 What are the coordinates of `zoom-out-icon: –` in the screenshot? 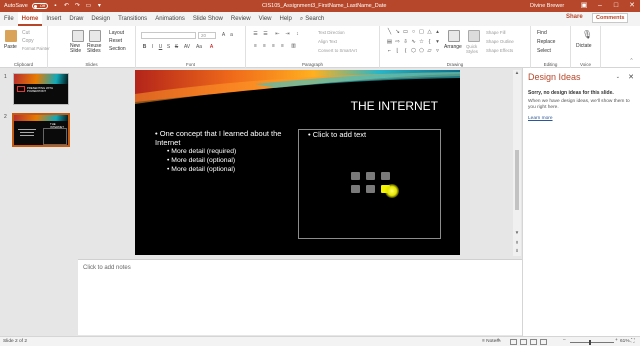 It's located at (564, 340).